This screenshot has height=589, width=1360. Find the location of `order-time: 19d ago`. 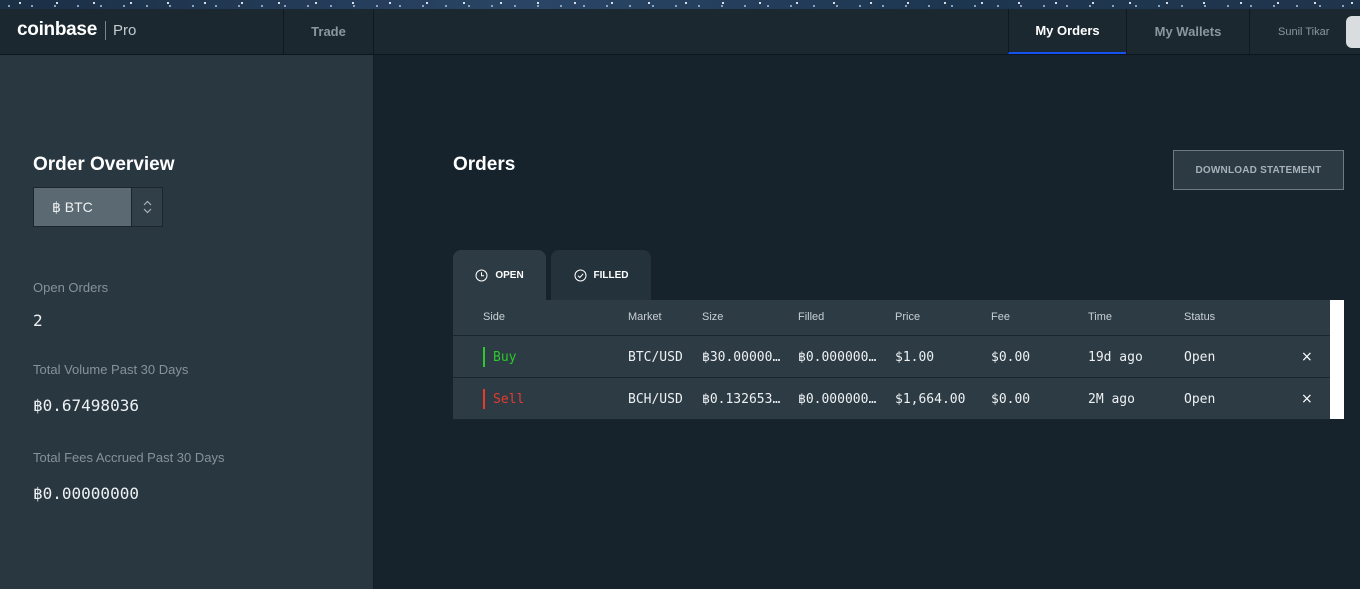

order-time: 19d ago is located at coordinates (1115, 357).